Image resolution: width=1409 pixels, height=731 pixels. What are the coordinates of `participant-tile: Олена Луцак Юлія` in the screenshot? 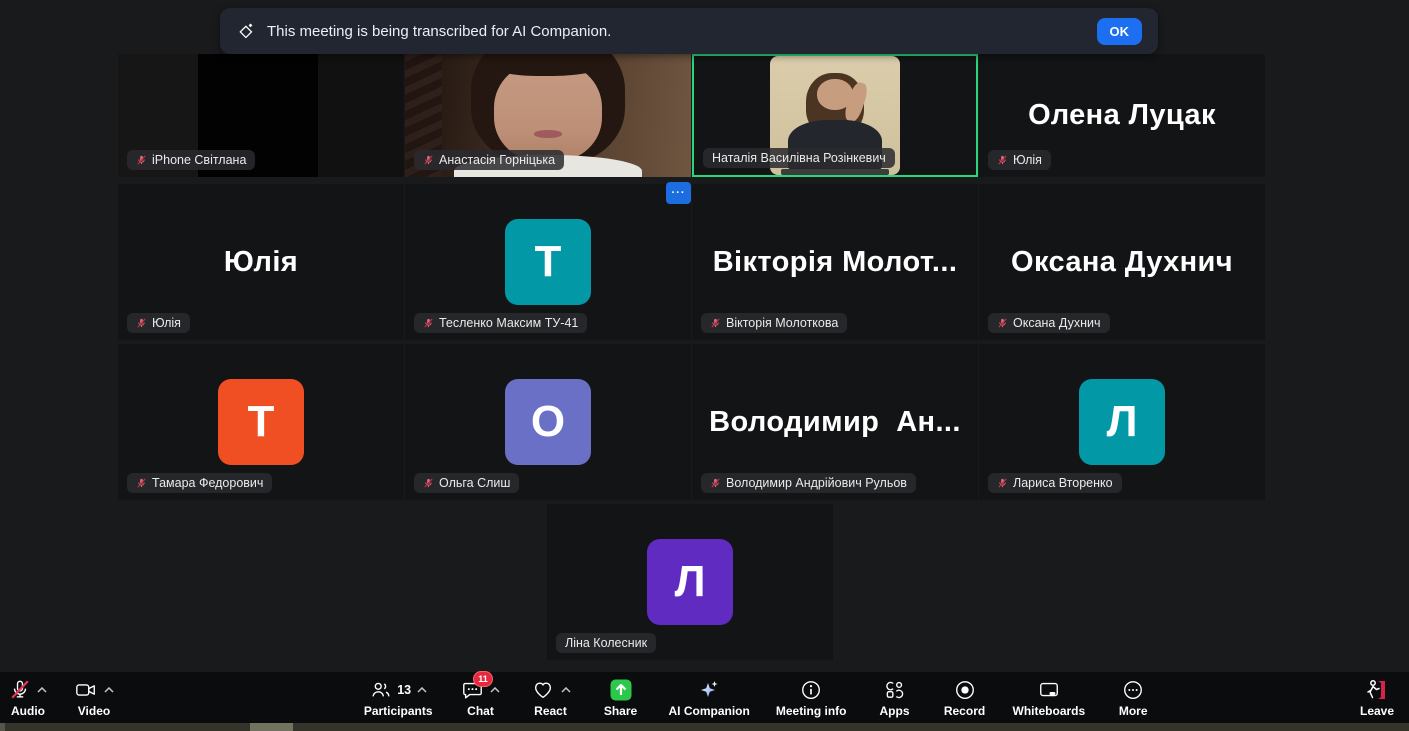 It's located at (1122, 115).